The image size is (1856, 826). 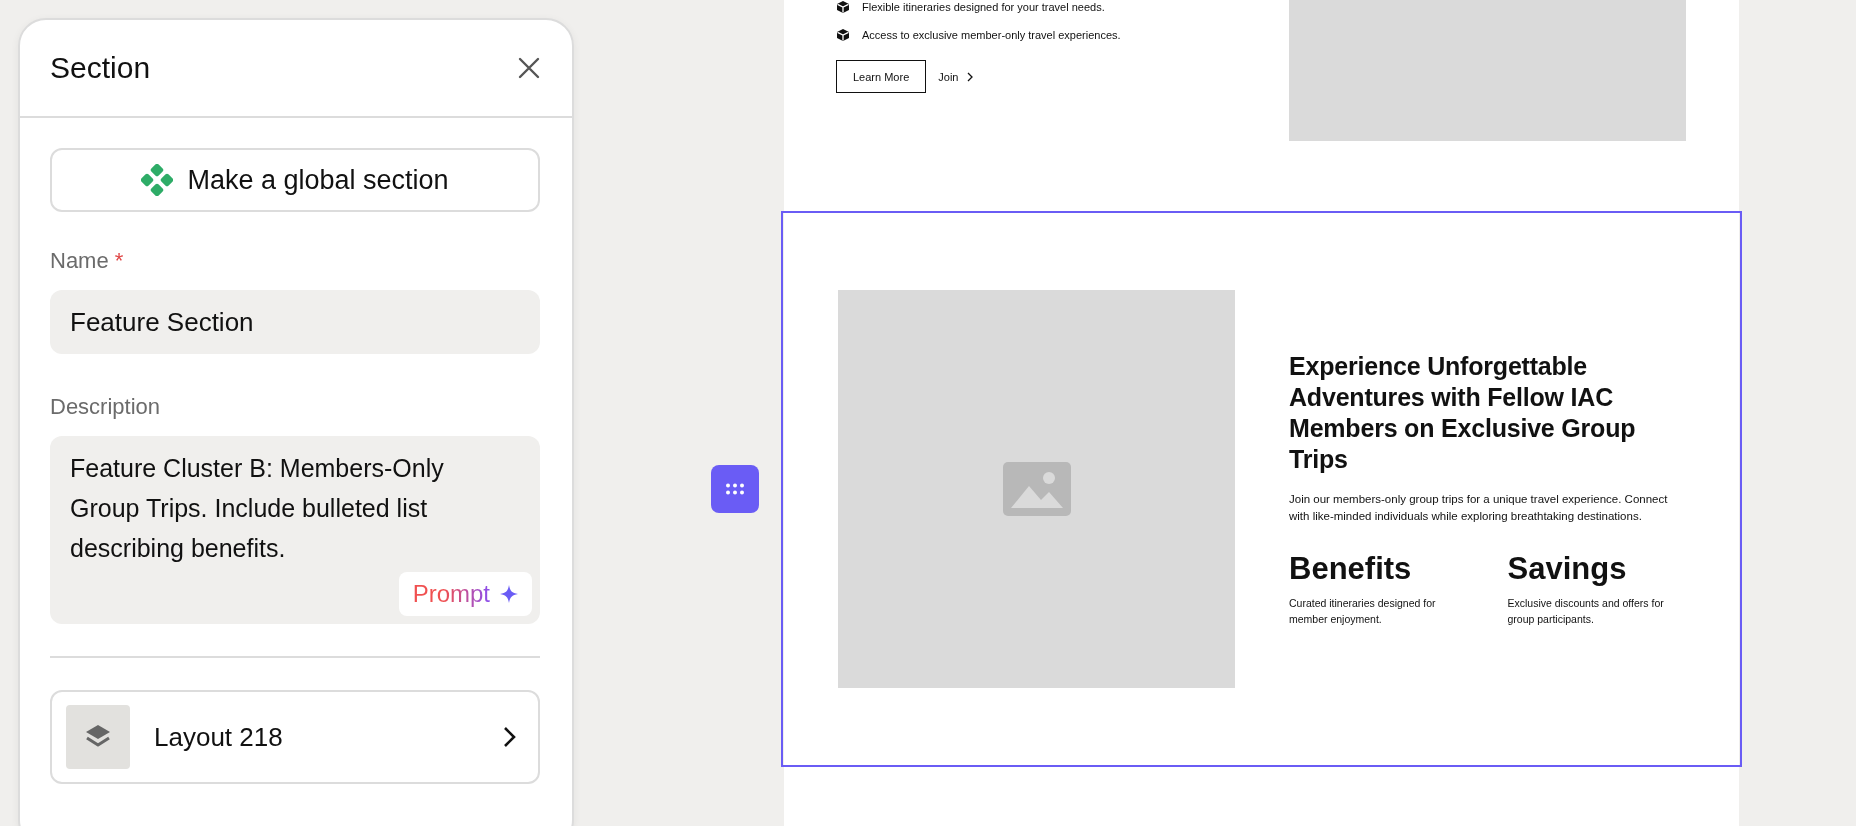 I want to click on image-icon, so click(x=1036, y=489).